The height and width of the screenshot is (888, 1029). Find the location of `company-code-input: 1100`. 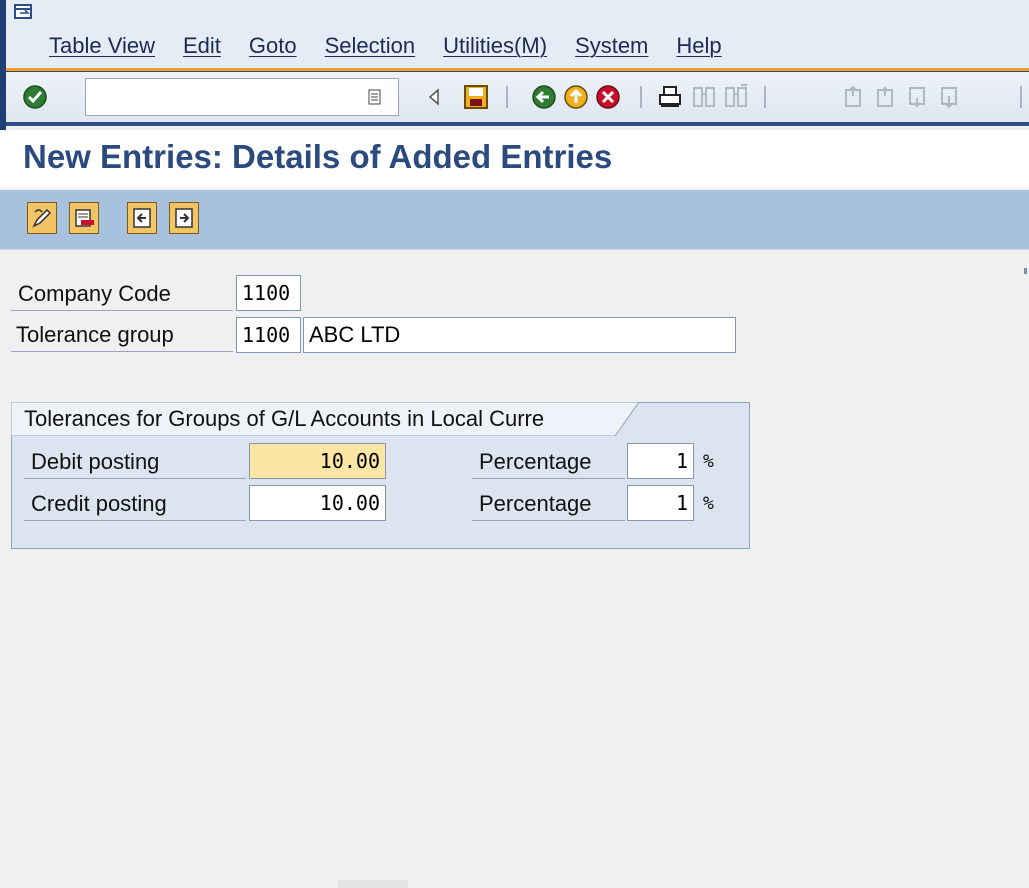

company-code-input: 1100 is located at coordinates (268, 293).